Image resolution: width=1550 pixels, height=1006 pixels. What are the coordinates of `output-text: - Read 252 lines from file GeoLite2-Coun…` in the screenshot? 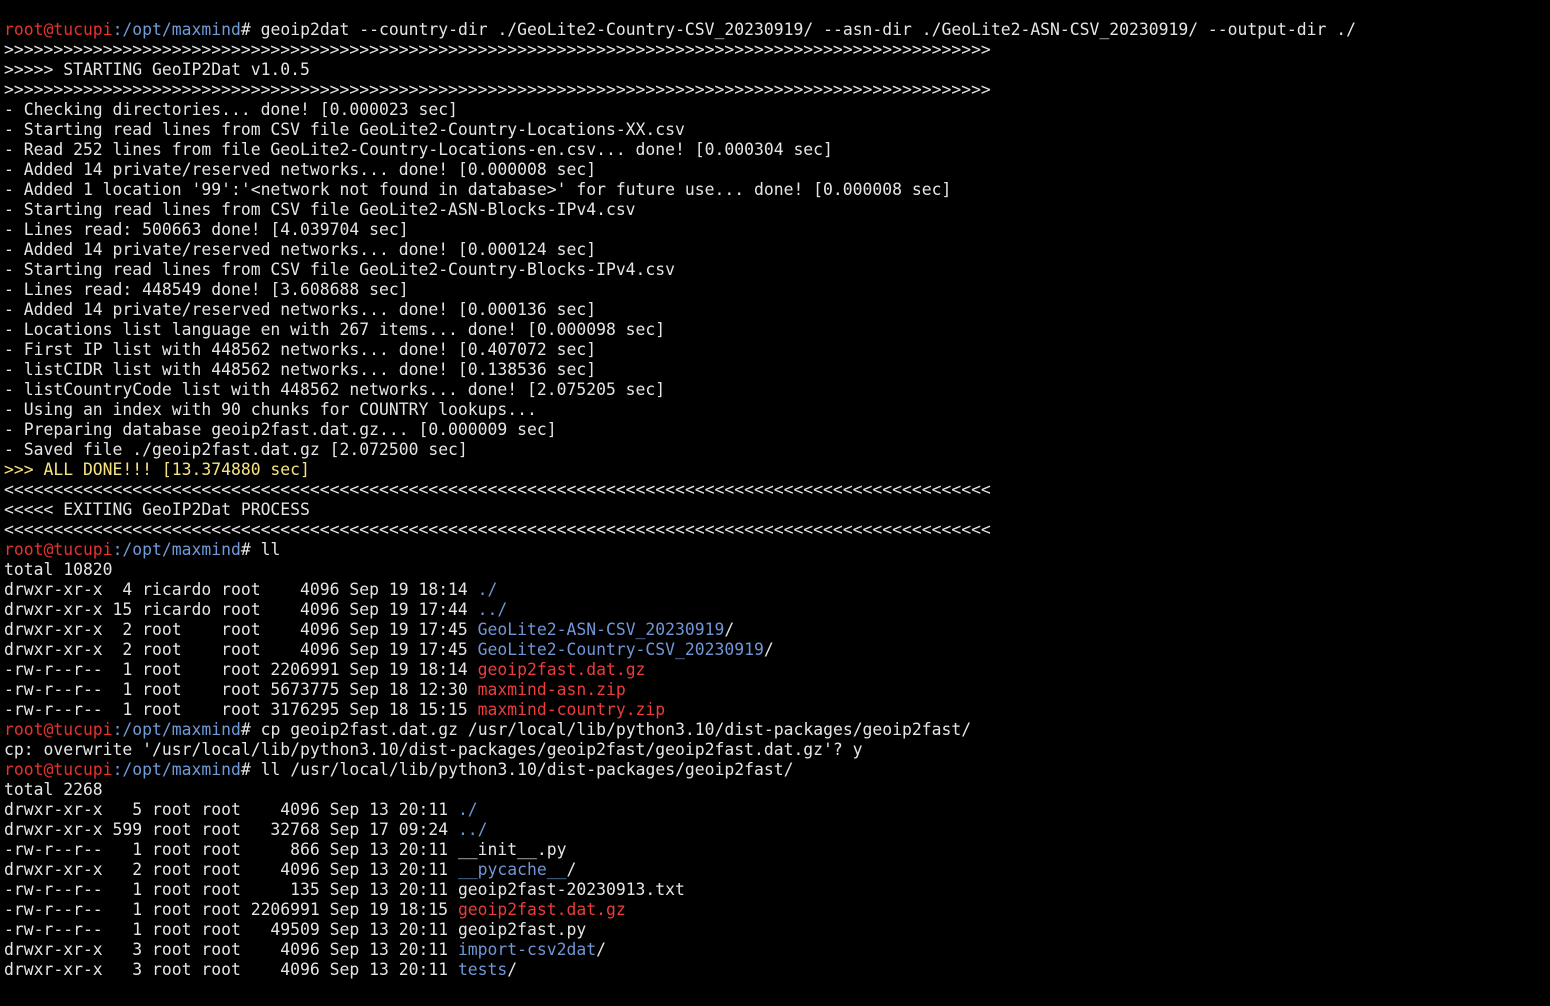 It's located at (418, 149).